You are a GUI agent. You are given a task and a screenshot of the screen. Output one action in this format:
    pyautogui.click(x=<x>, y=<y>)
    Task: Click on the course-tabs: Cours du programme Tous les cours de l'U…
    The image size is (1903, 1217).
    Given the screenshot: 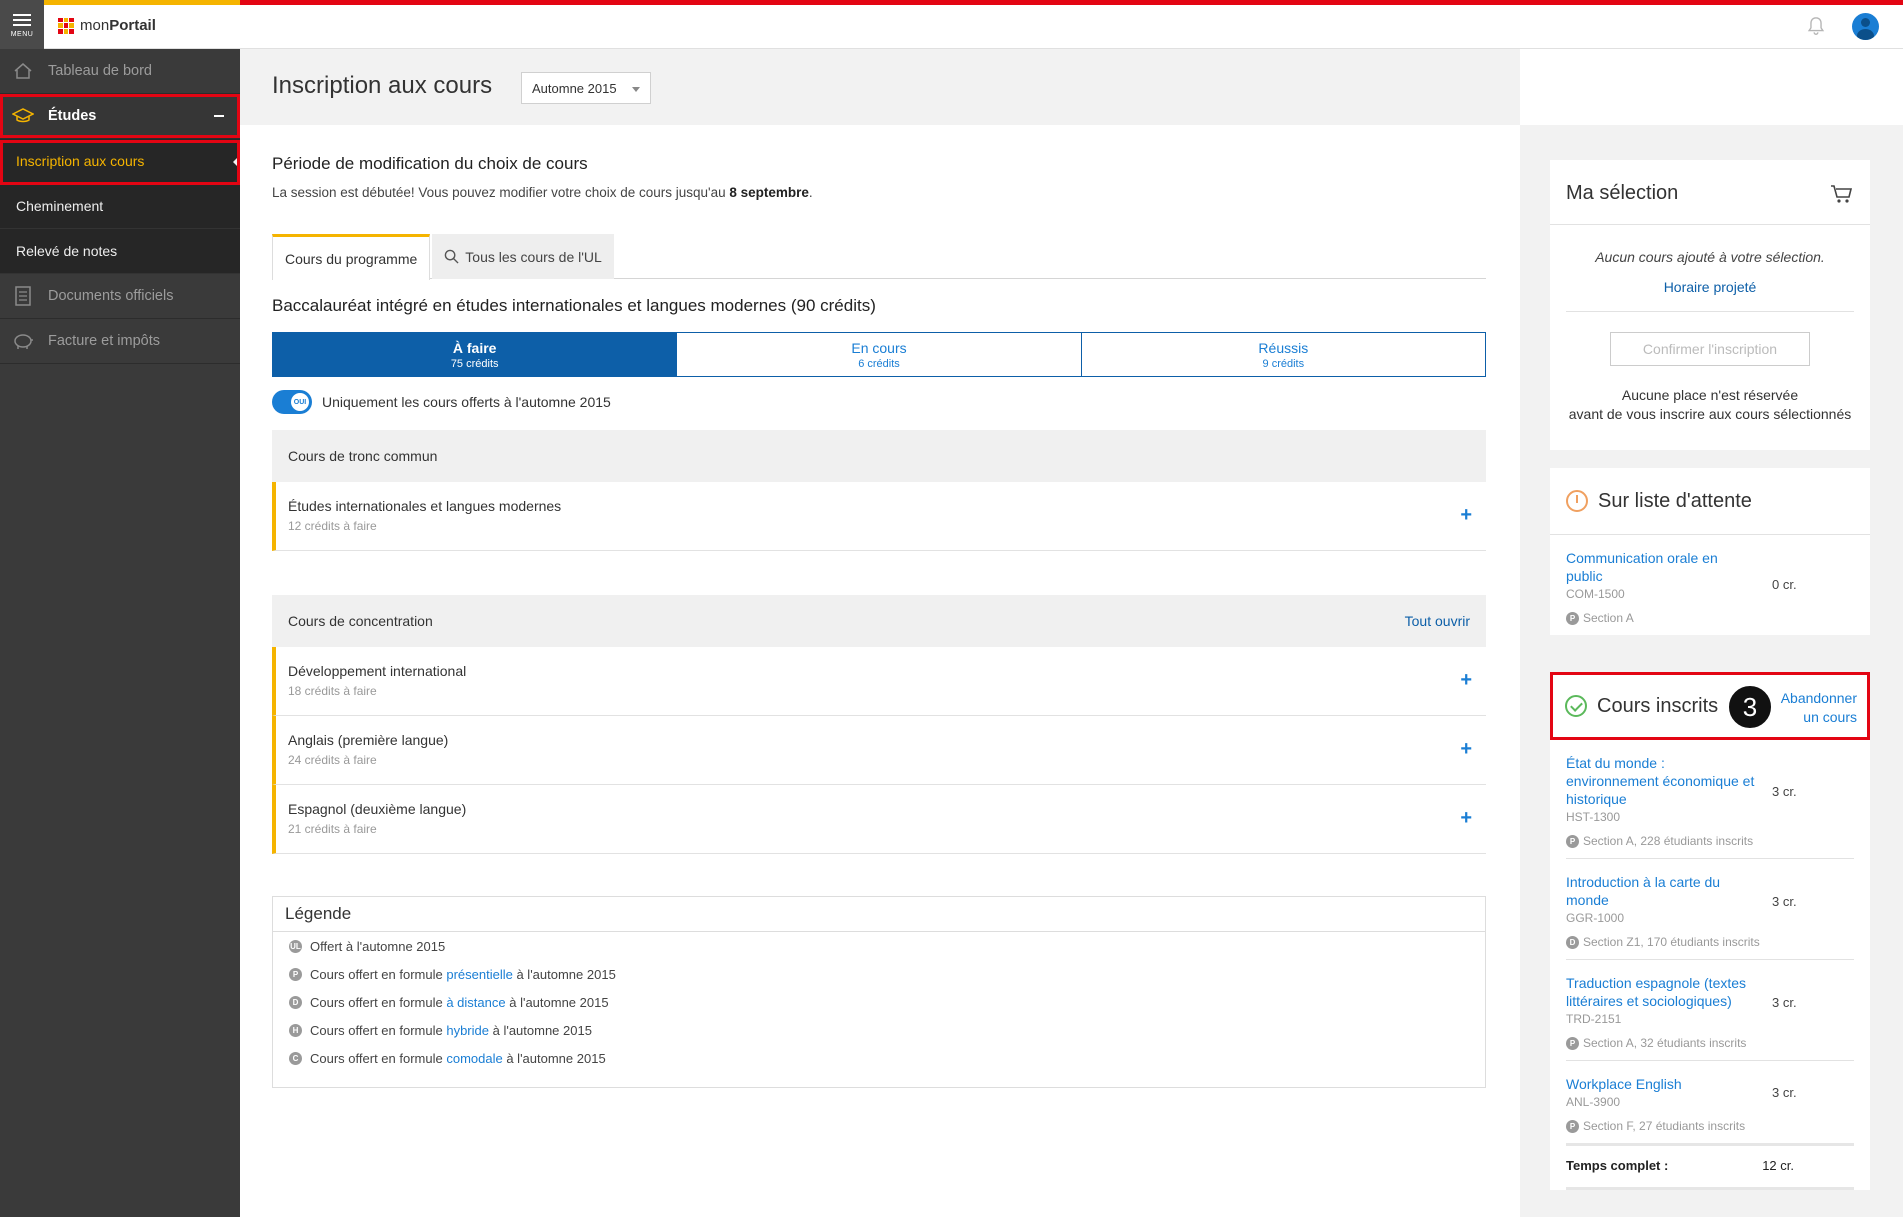 What is the action you would take?
    pyautogui.click(x=879, y=257)
    